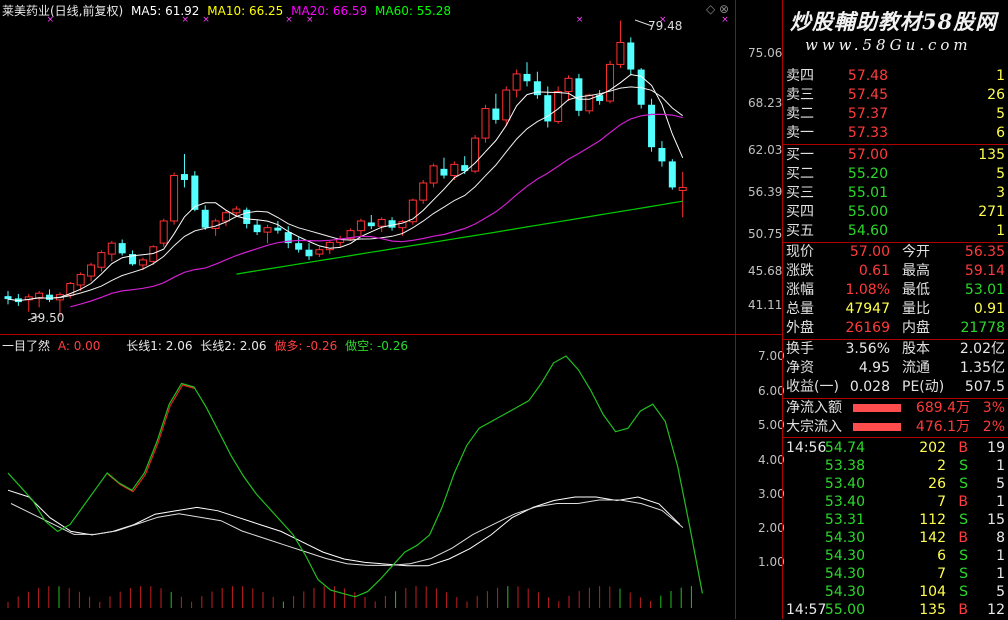 This screenshot has height=620, width=1008. I want to click on trade-tick-row: 53.38 2 S 1, so click(895, 466).